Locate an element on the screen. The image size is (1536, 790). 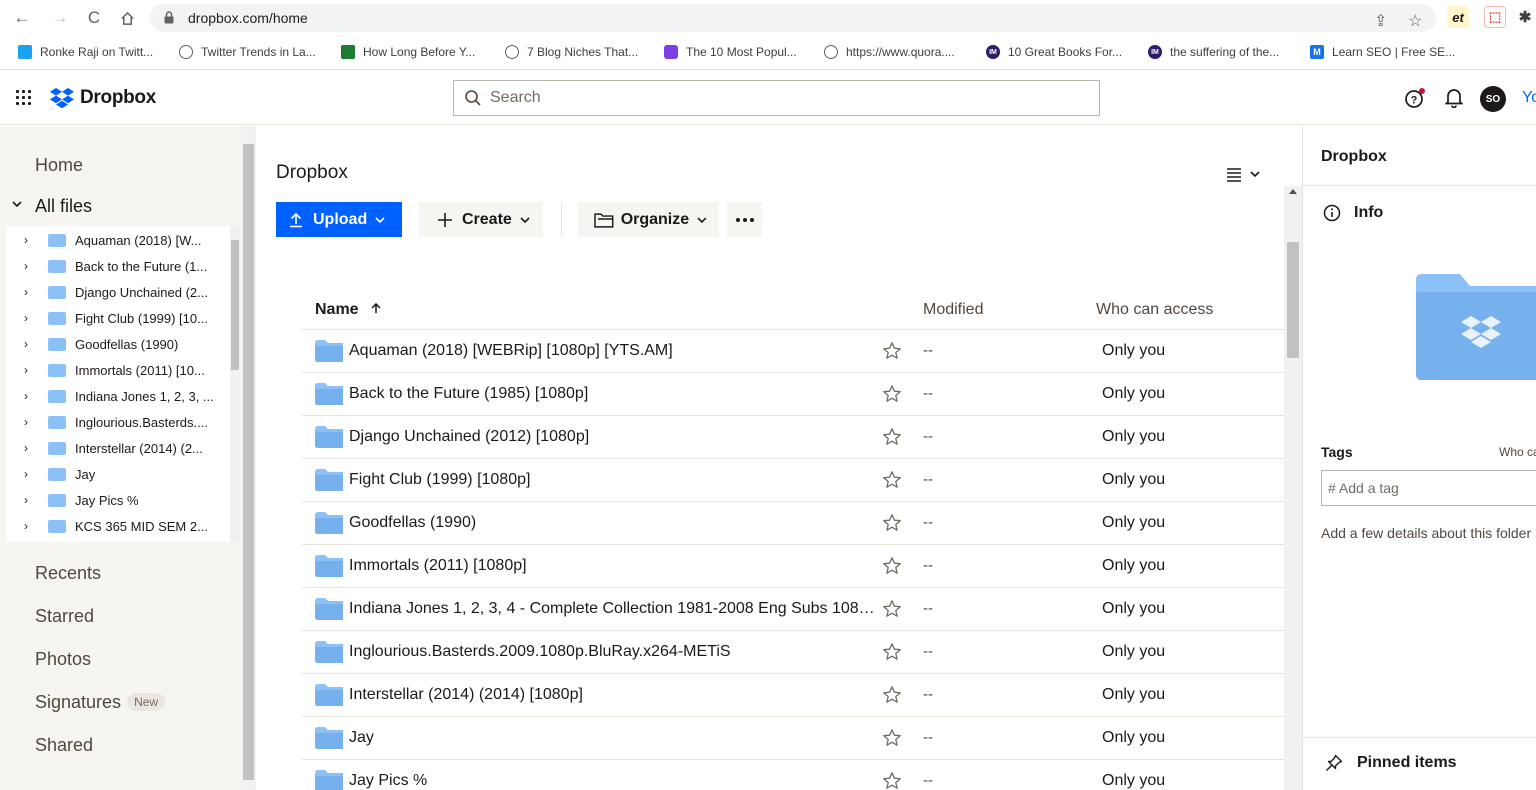
table-row: Jay Pics % -- Only you is located at coordinates (793, 775).